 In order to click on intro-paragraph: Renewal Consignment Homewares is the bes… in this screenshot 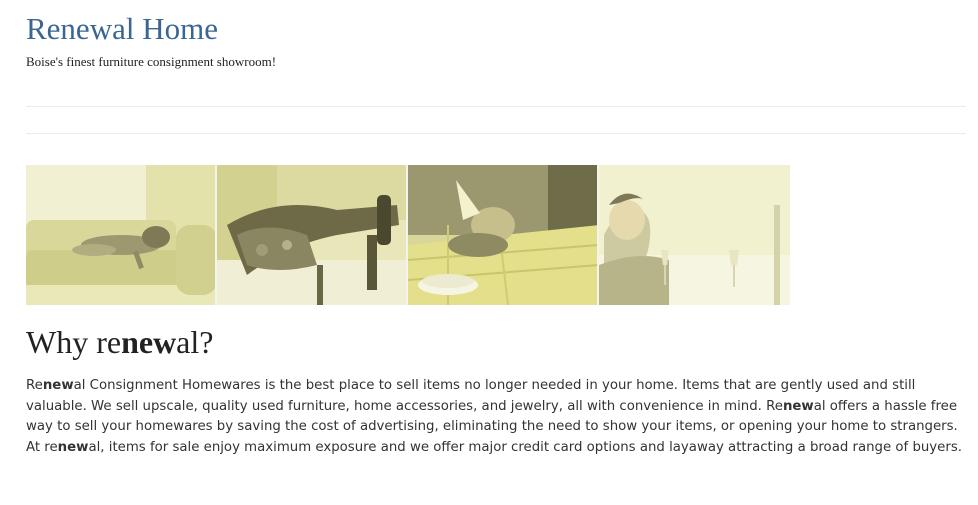, I will do `click(494, 416)`.